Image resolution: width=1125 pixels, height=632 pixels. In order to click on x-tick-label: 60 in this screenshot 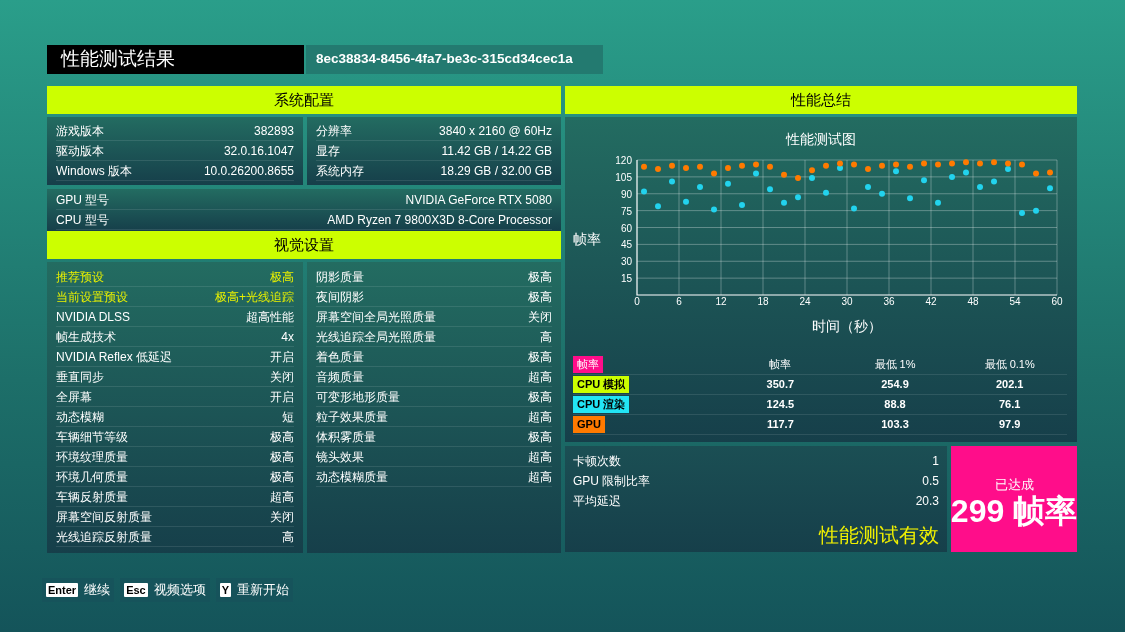, I will do `click(1057, 301)`.